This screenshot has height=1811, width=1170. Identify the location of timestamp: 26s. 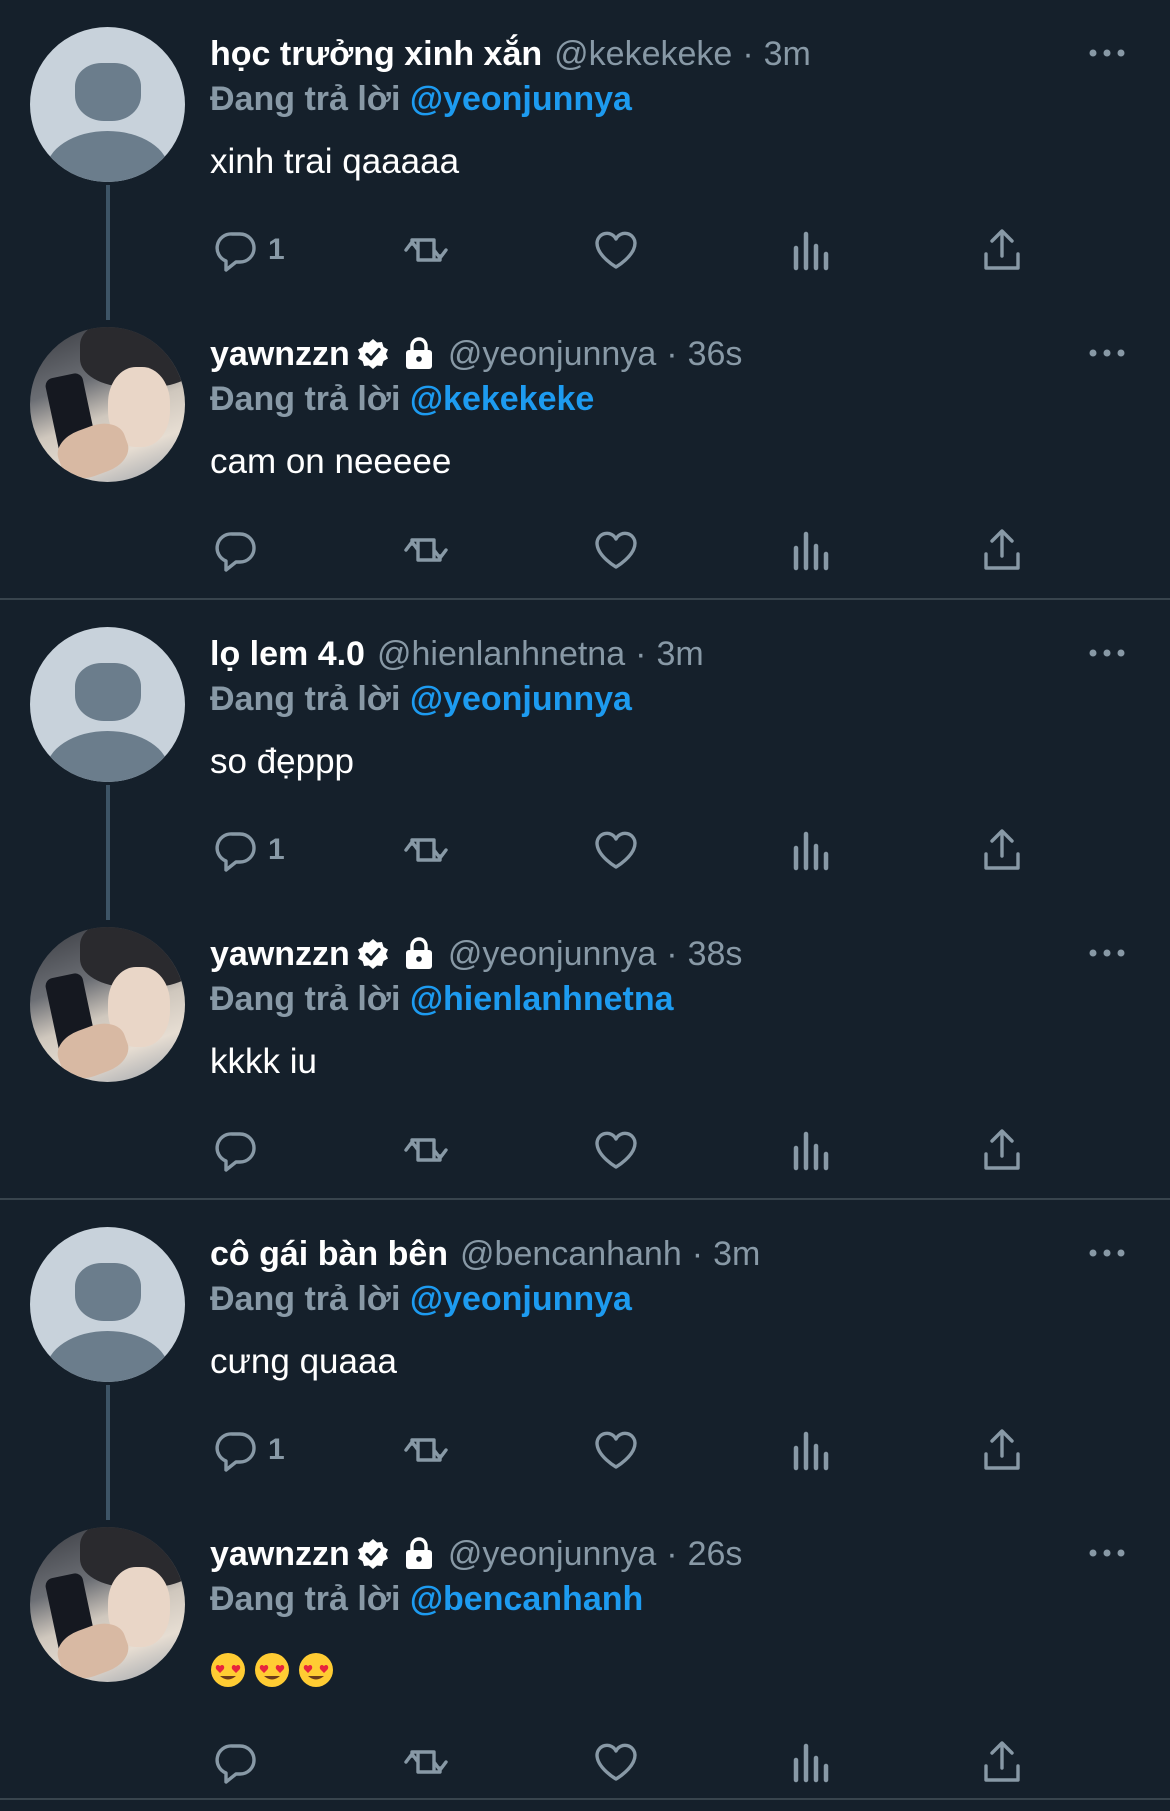
(715, 1554).